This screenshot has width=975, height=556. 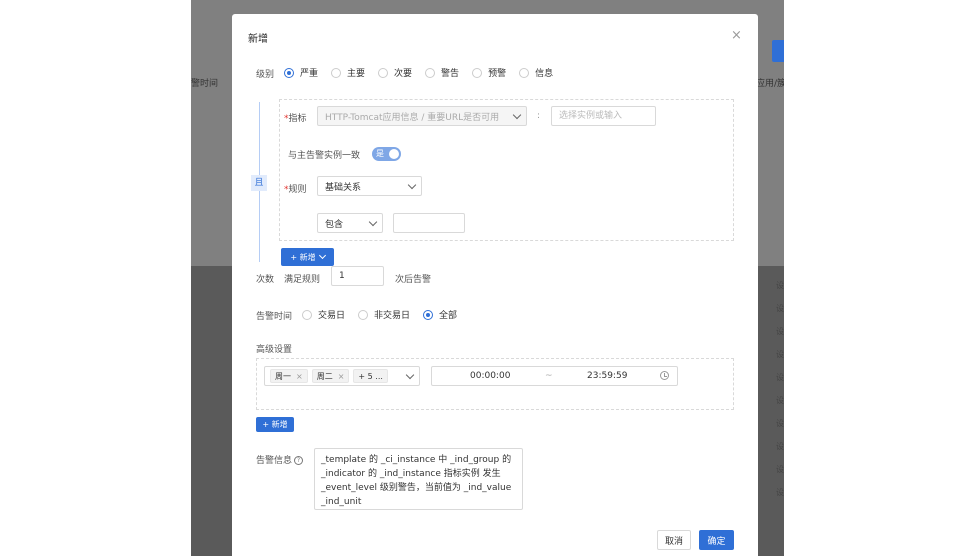 I want to click on time-range-picker: 00:00:00 ~ 23:59:59, so click(x=554, y=376).